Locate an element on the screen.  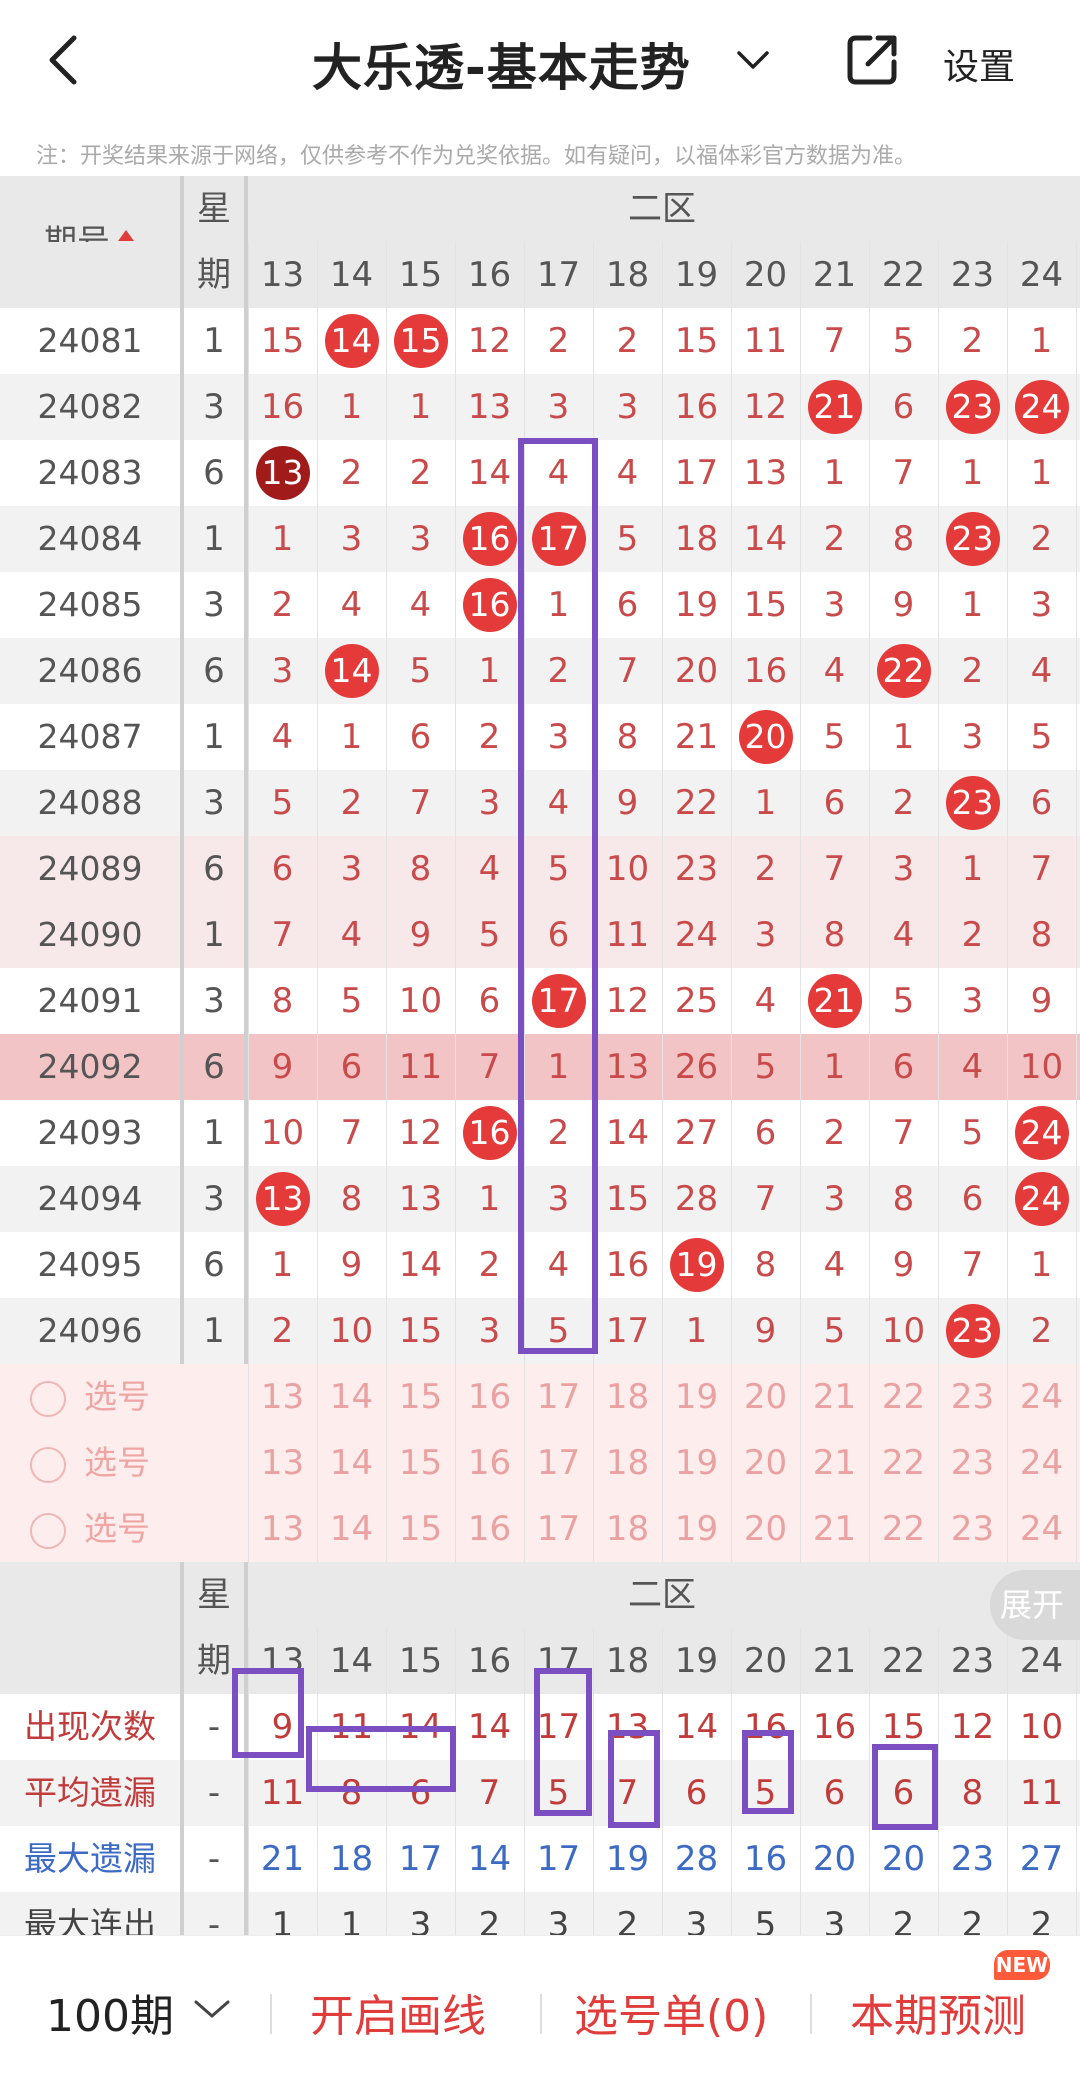
cell: 25 is located at coordinates (696, 1001).